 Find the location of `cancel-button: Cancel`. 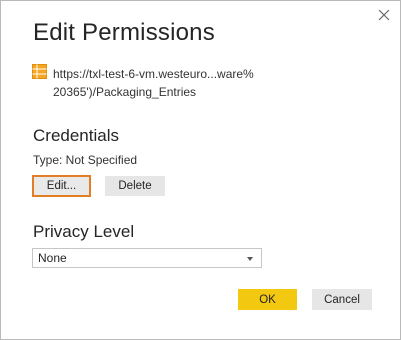

cancel-button: Cancel is located at coordinates (342, 299).